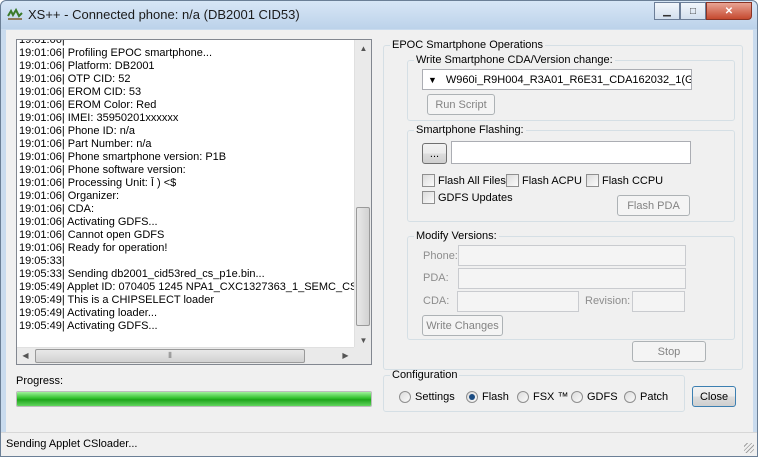 The image size is (758, 457). What do you see at coordinates (40, 381) in the screenshot?
I see `progress-label: Progress:` at bounding box center [40, 381].